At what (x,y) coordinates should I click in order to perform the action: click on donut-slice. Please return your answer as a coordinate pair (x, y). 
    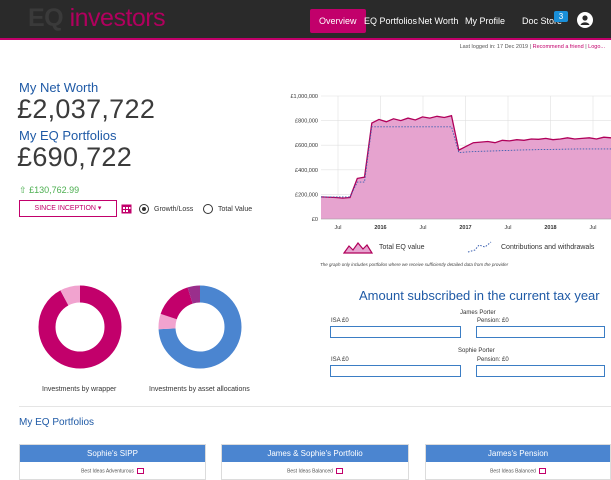
    Looking at the image, I should click on (80, 327).